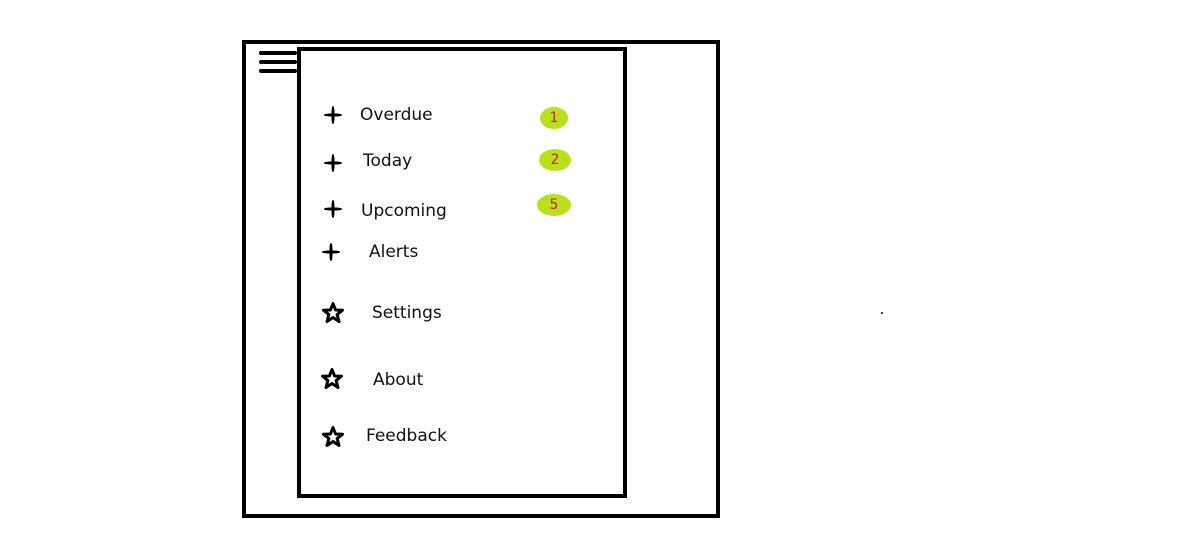 Image resolution: width=1197 pixels, height=556 pixels. Describe the element at coordinates (460, 381) in the screenshot. I see `menu-item-about: About` at that location.